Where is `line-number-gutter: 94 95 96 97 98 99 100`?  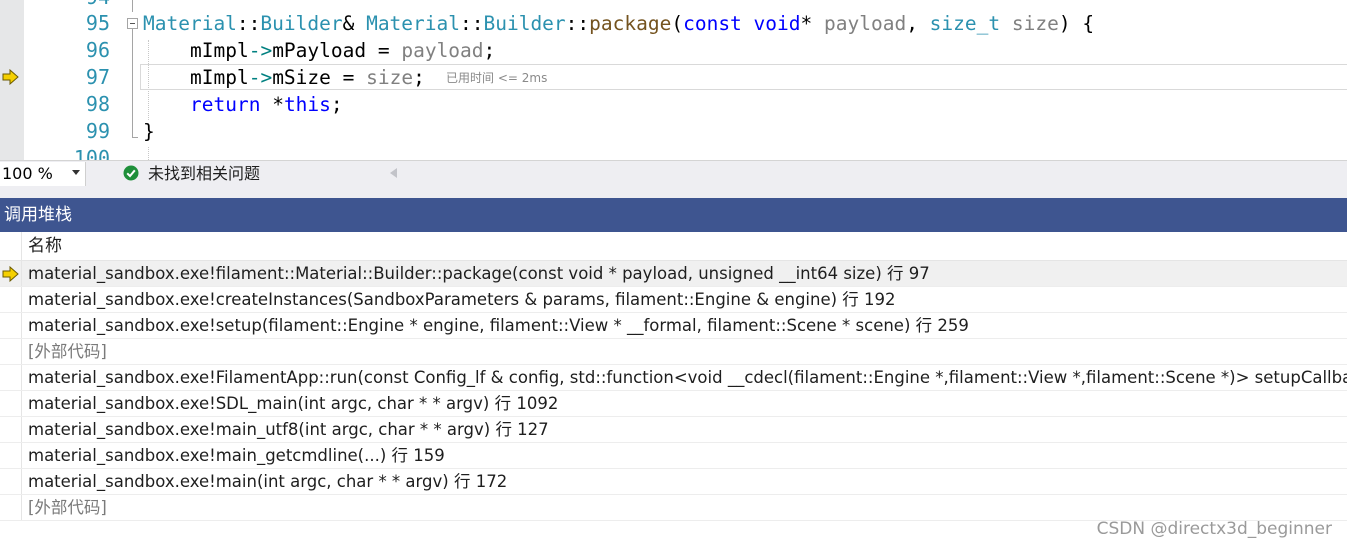
line-number-gutter: 94 95 96 97 98 99 100 is located at coordinates (74, 80).